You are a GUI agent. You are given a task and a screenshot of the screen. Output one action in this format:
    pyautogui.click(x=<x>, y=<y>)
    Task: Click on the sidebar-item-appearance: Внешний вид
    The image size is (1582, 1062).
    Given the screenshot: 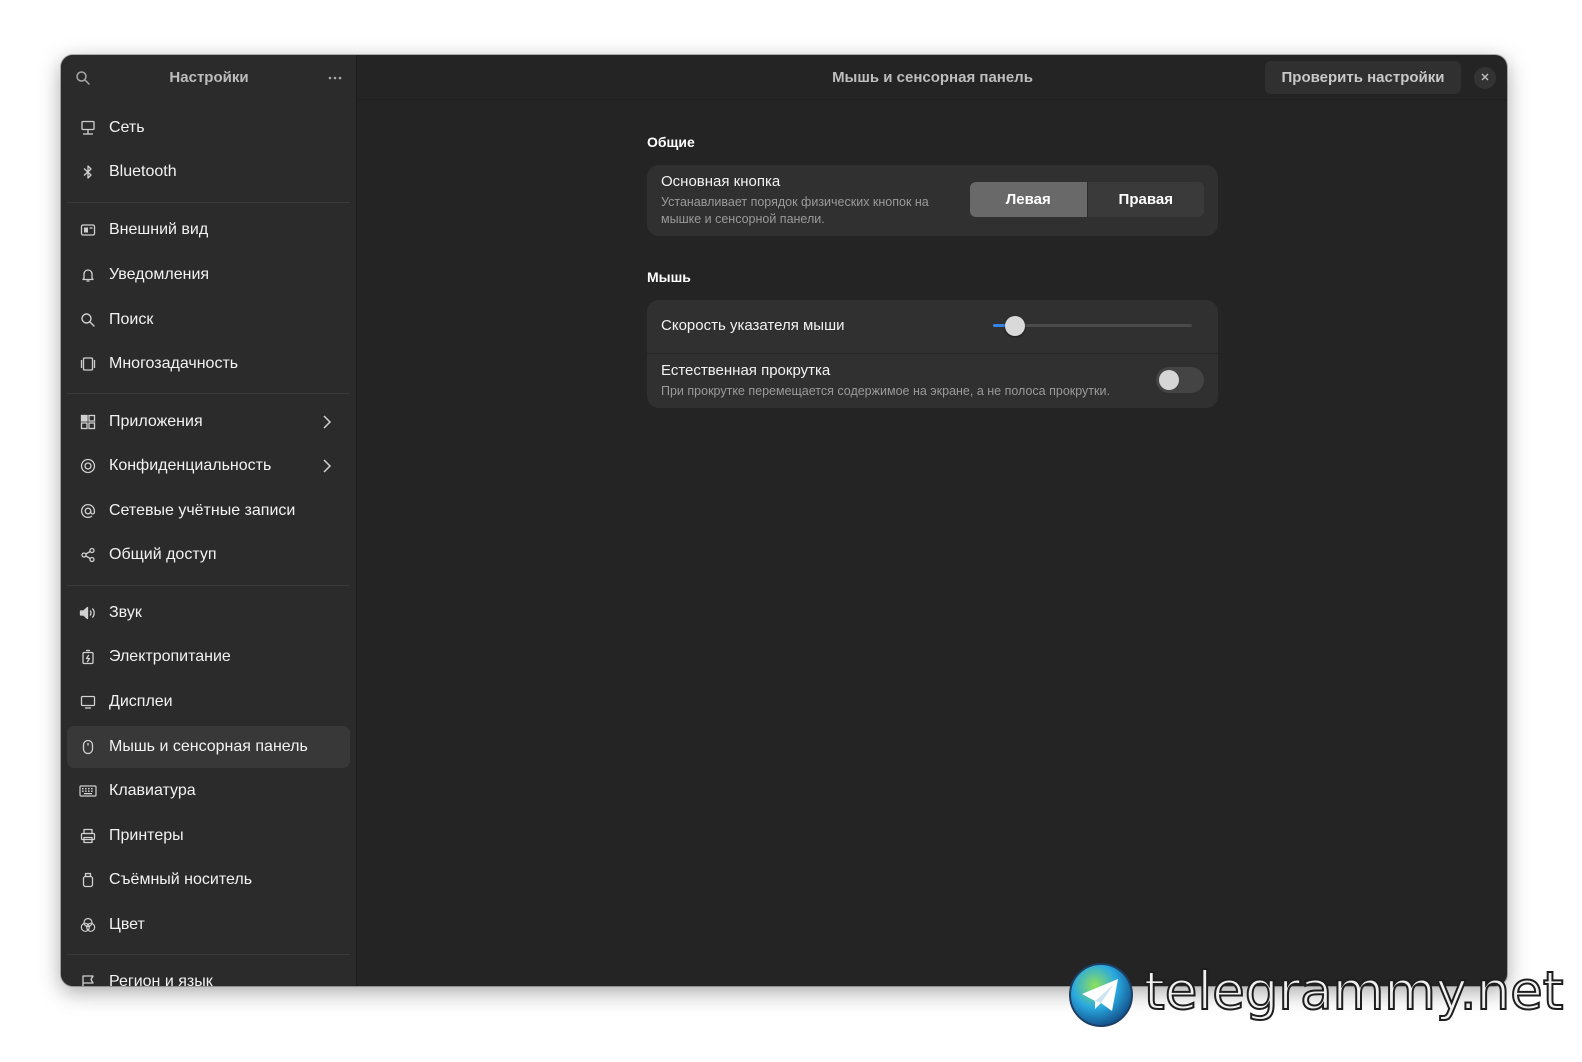 What is the action you would take?
    pyautogui.click(x=208, y=230)
    